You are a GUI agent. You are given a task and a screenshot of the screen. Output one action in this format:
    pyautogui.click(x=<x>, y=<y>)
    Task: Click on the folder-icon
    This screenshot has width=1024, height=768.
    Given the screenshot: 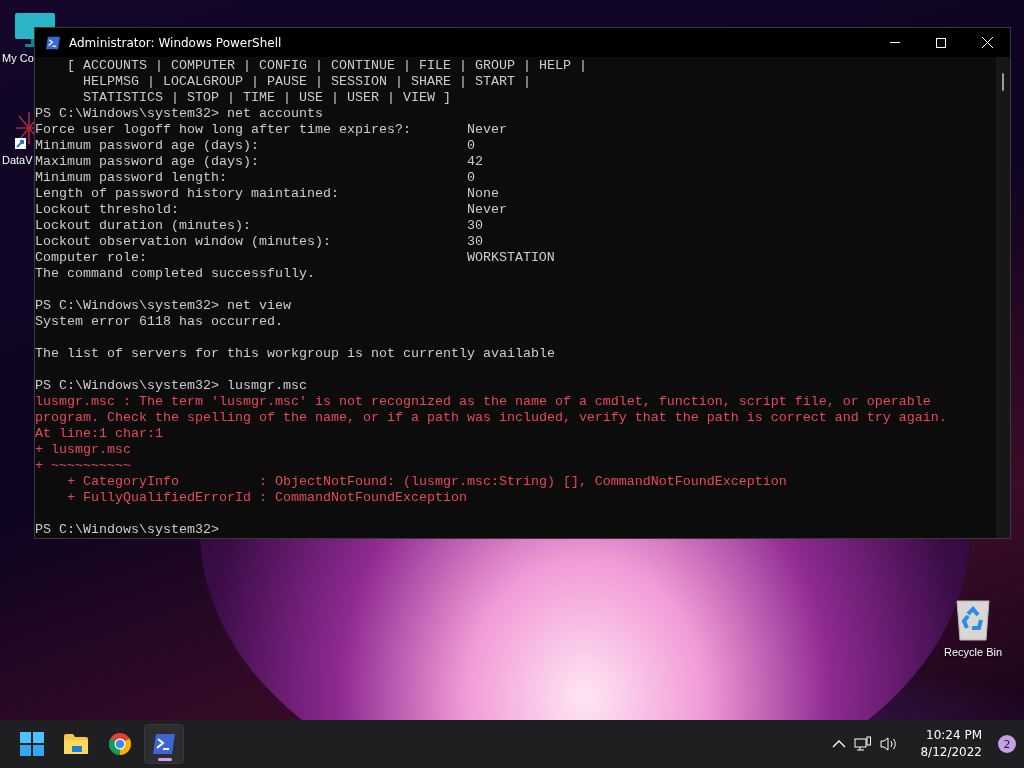 What is the action you would take?
    pyautogui.click(x=76, y=744)
    